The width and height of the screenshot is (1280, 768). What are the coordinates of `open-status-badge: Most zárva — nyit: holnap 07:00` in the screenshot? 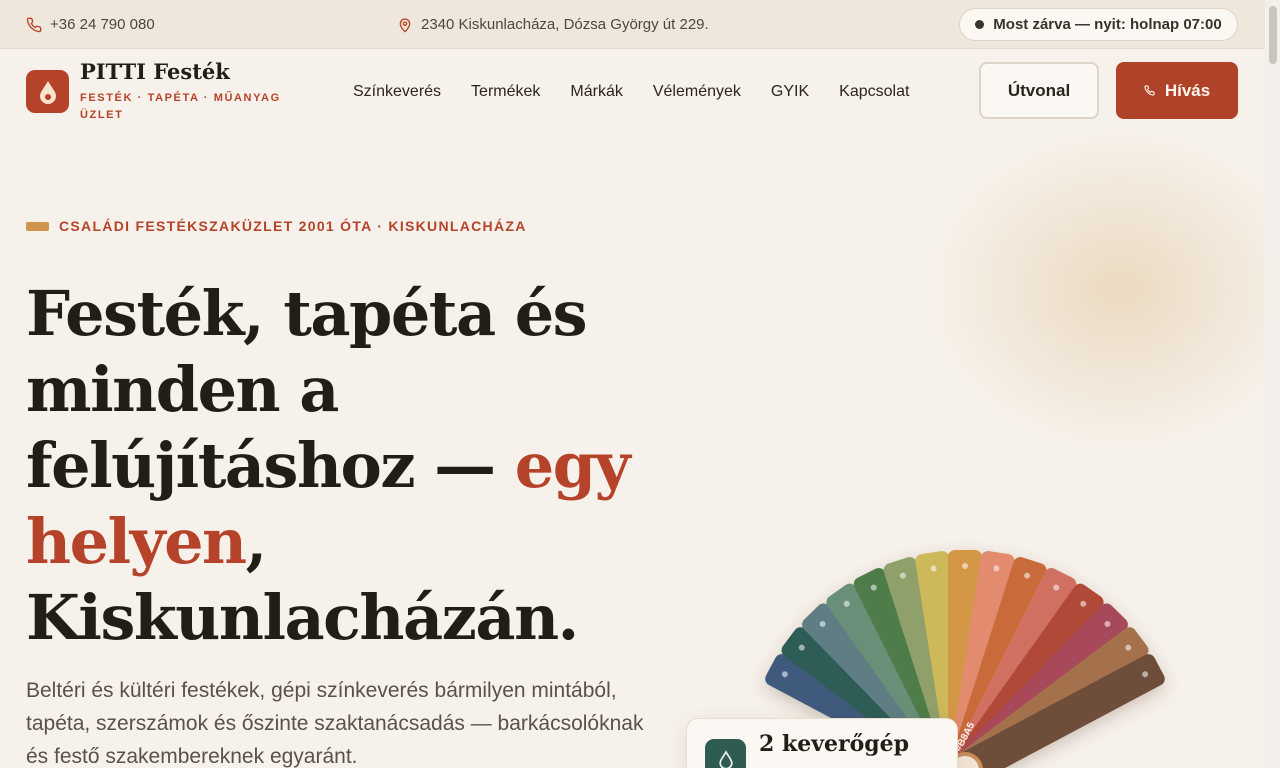 It's located at (1098, 24).